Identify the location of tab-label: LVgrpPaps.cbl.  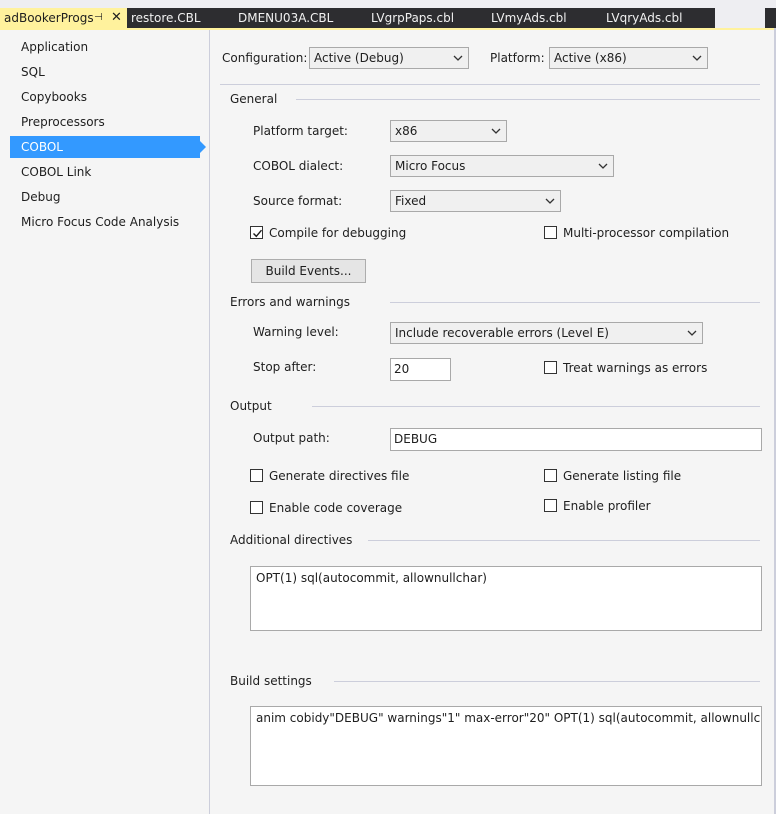
(413, 18).